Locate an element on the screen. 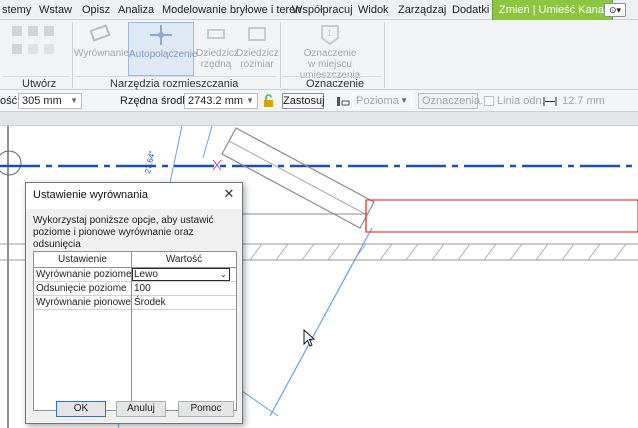 This screenshot has height=428, width=638. tab-analyze: Analiza is located at coordinates (136, 10).